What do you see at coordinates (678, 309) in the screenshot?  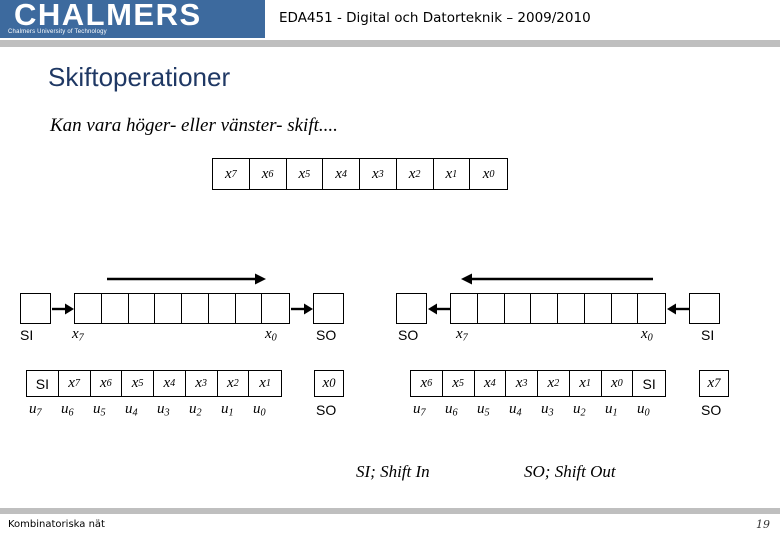 I see `right-si-input-arrow` at bounding box center [678, 309].